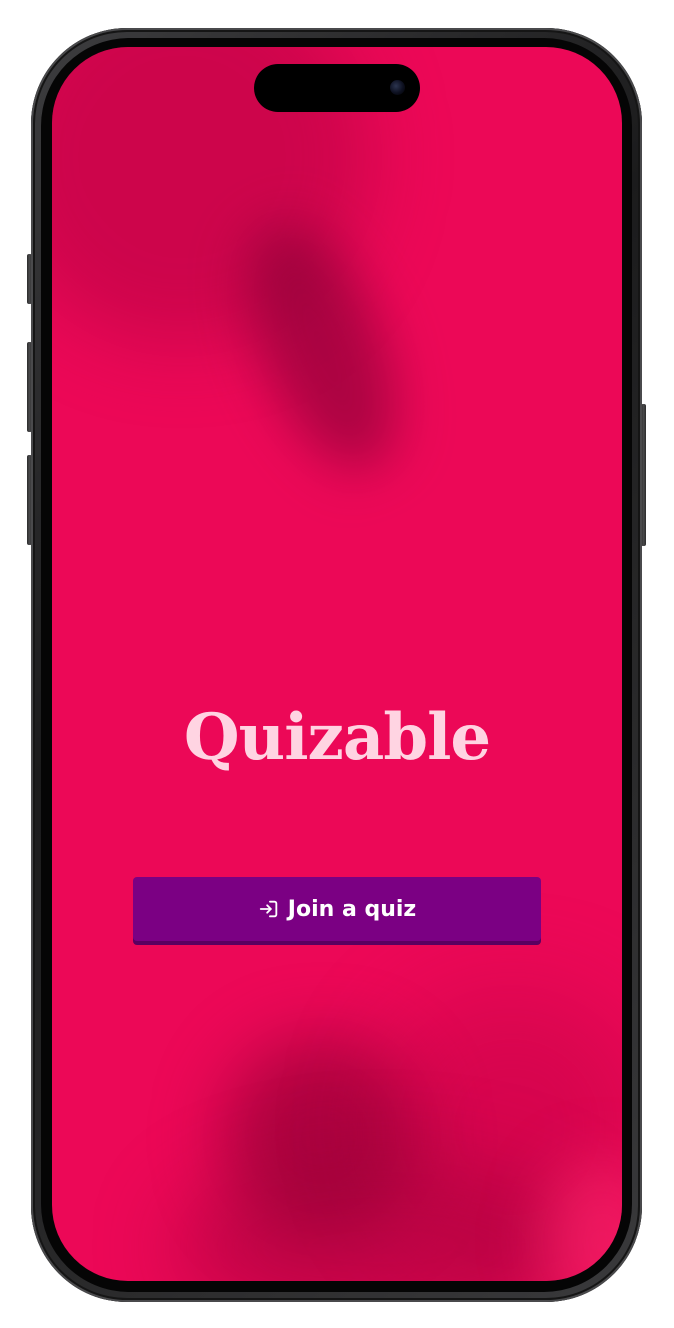  What do you see at coordinates (352, 909) in the screenshot?
I see `join-quiz-label: Join a quiz` at bounding box center [352, 909].